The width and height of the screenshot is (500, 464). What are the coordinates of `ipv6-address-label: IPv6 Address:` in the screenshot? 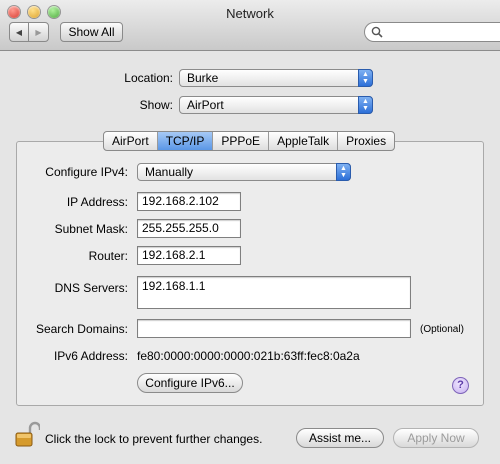 It's located at (90, 356).